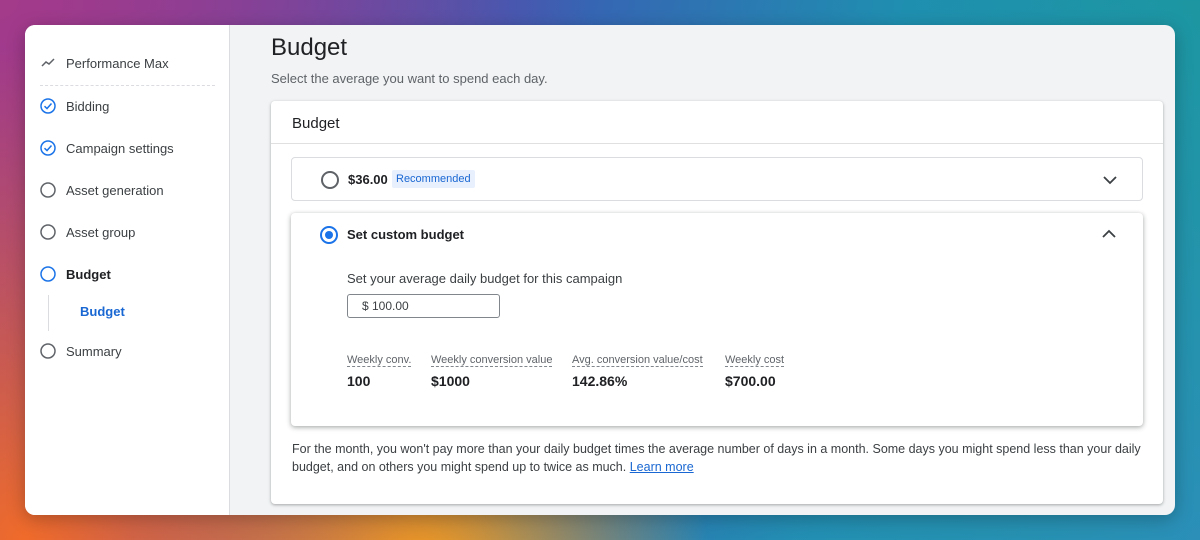 The width and height of the screenshot is (1200, 540). I want to click on recommended-budget-option: $36.00 Recommended, so click(717, 179).